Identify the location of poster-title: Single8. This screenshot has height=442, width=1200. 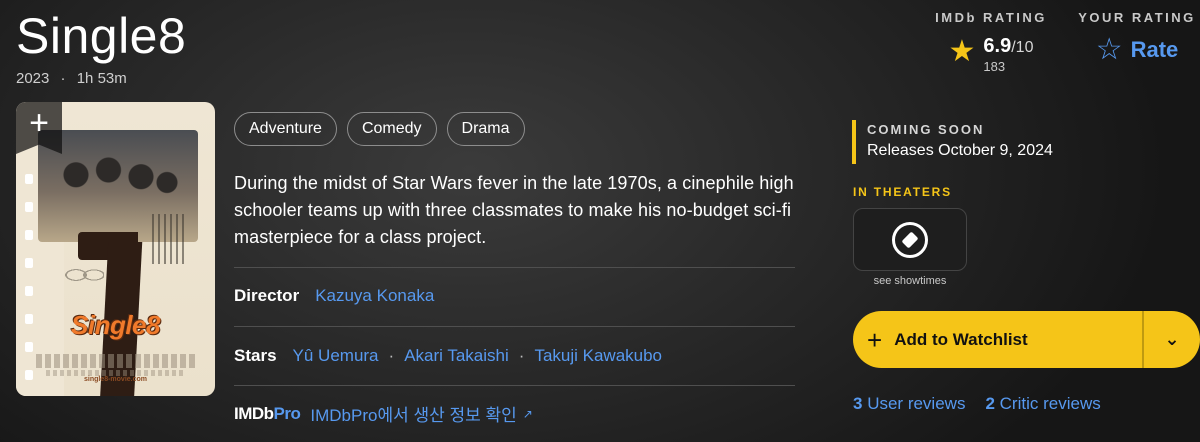
(115, 325).